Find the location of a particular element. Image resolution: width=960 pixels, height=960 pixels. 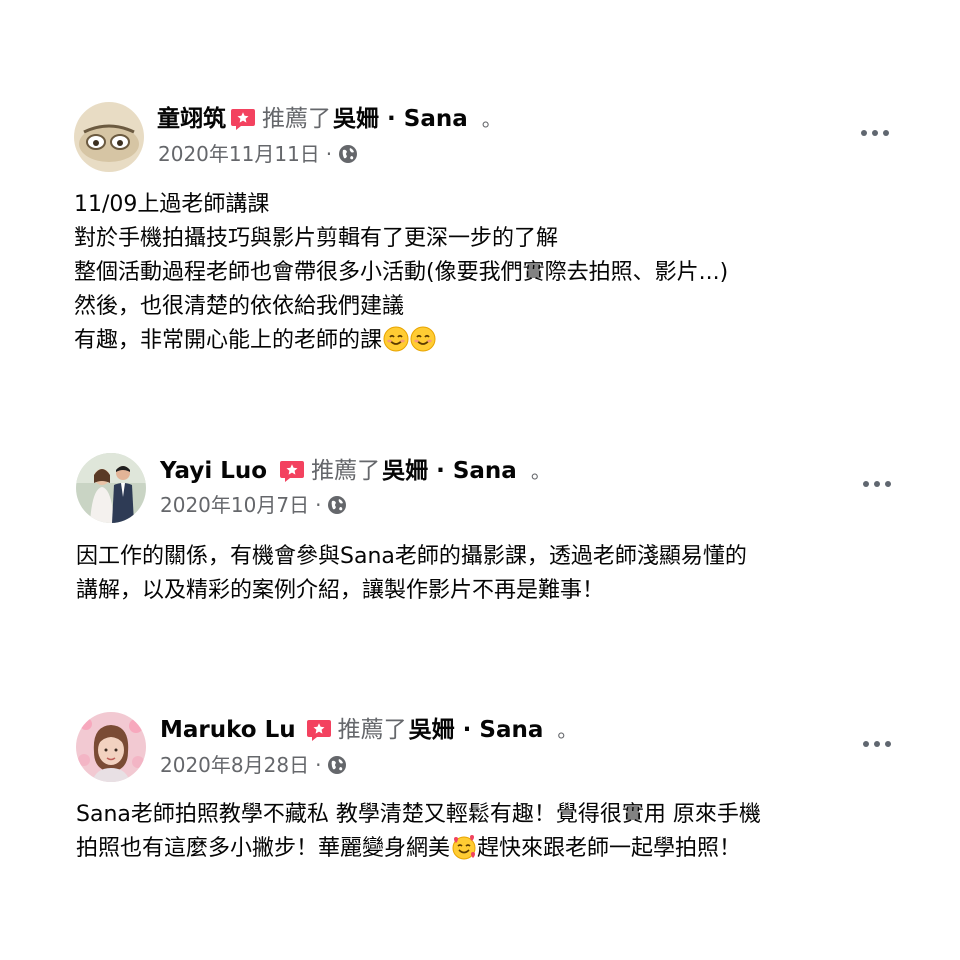

review-header: Maruko Lu 推薦了 吳姍 · Sana 。 is located at coordinates (368, 730).